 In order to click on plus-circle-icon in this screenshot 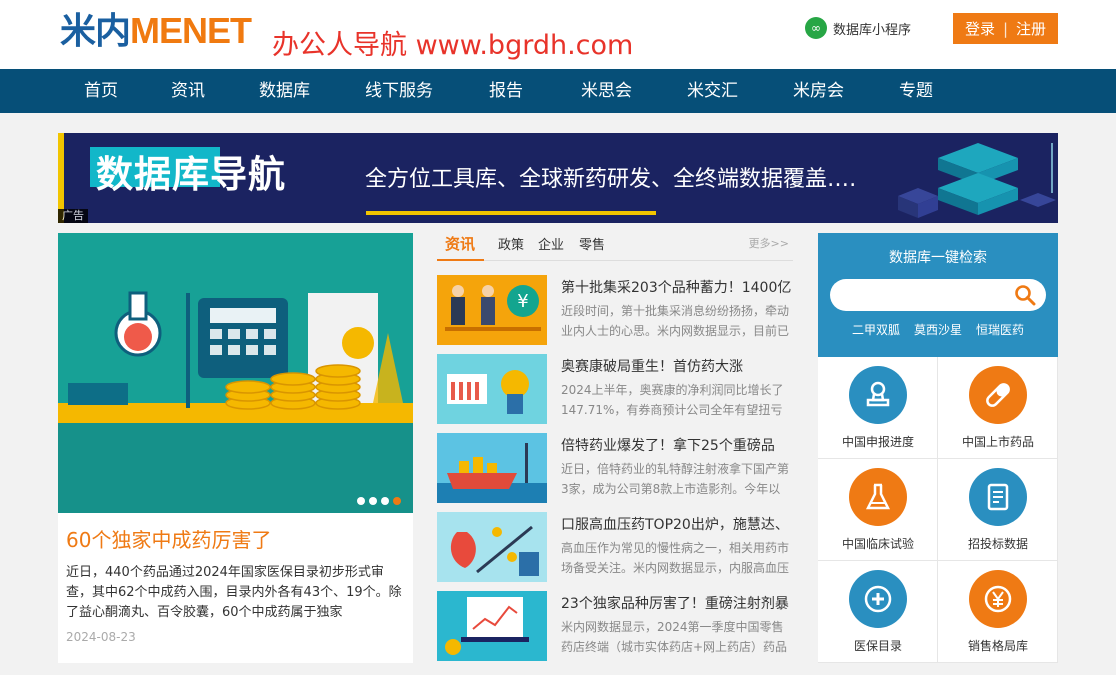, I will do `click(878, 599)`.